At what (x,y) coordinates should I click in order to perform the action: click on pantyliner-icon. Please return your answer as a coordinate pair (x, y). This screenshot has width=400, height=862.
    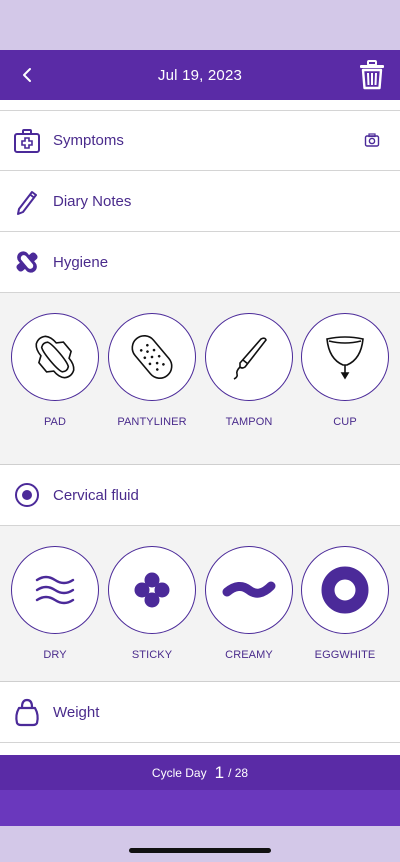
    Looking at the image, I should click on (152, 357).